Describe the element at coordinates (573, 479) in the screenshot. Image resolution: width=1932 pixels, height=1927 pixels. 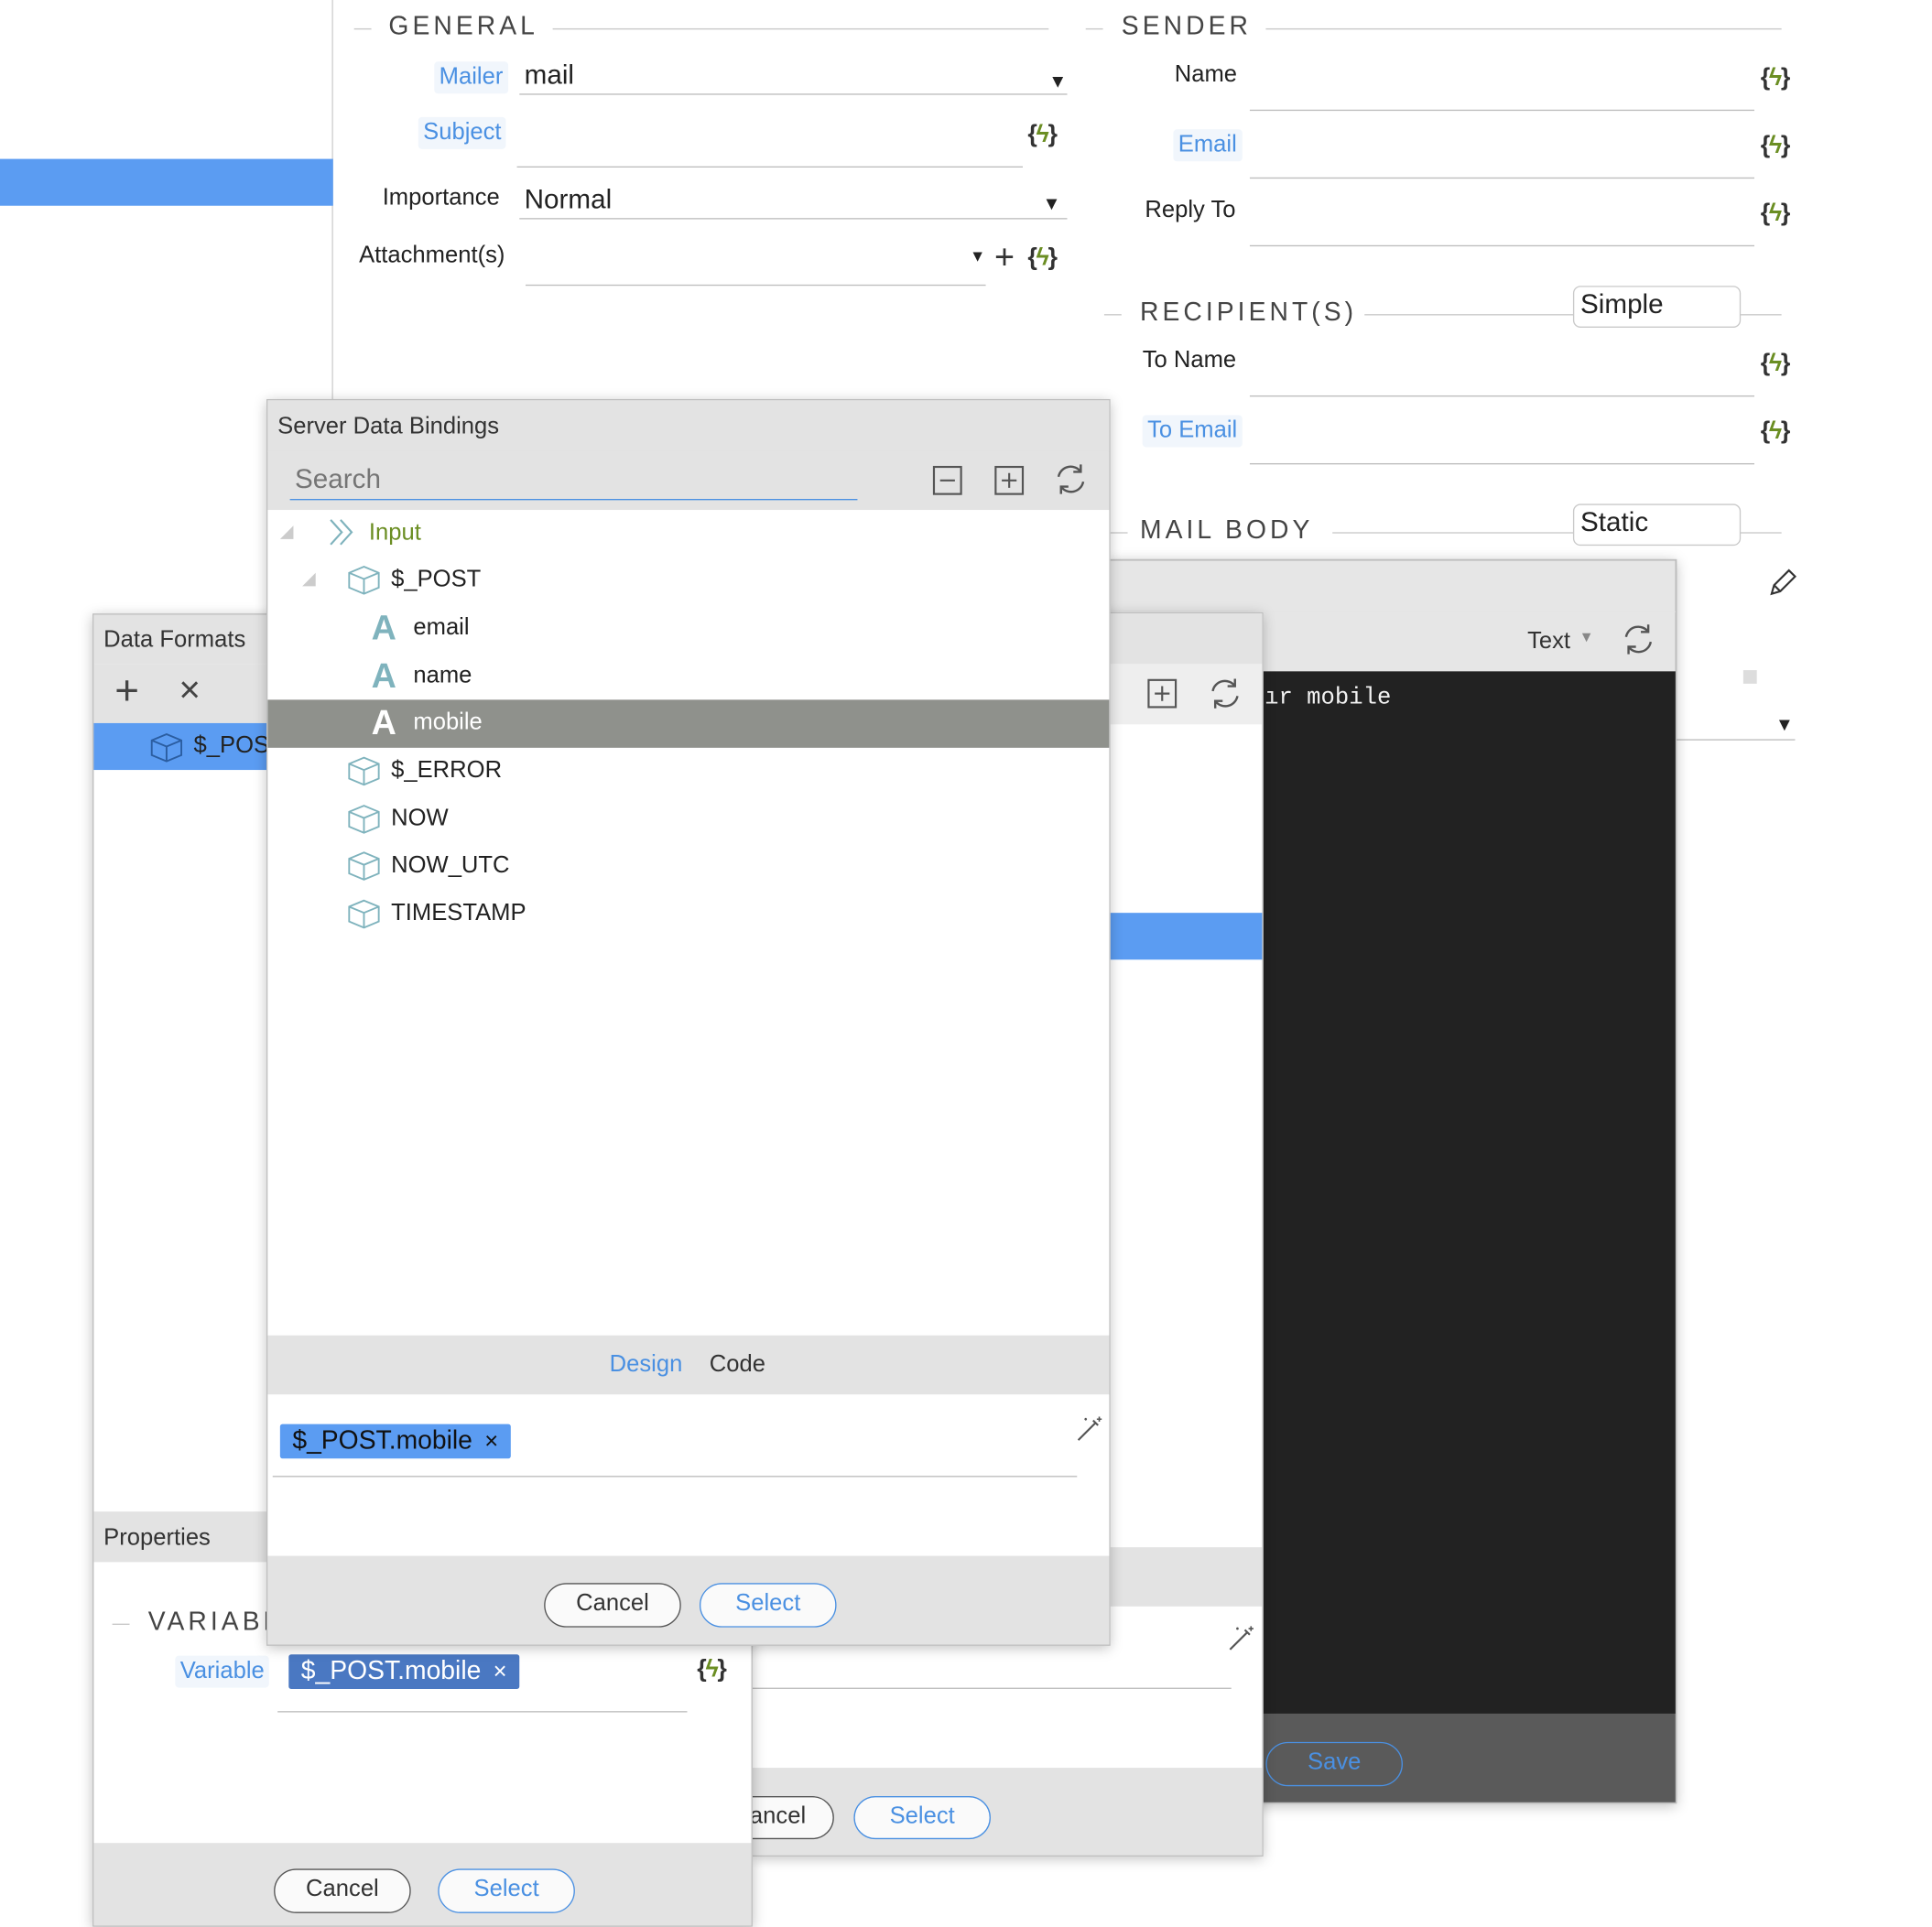
I see `search-input` at that location.